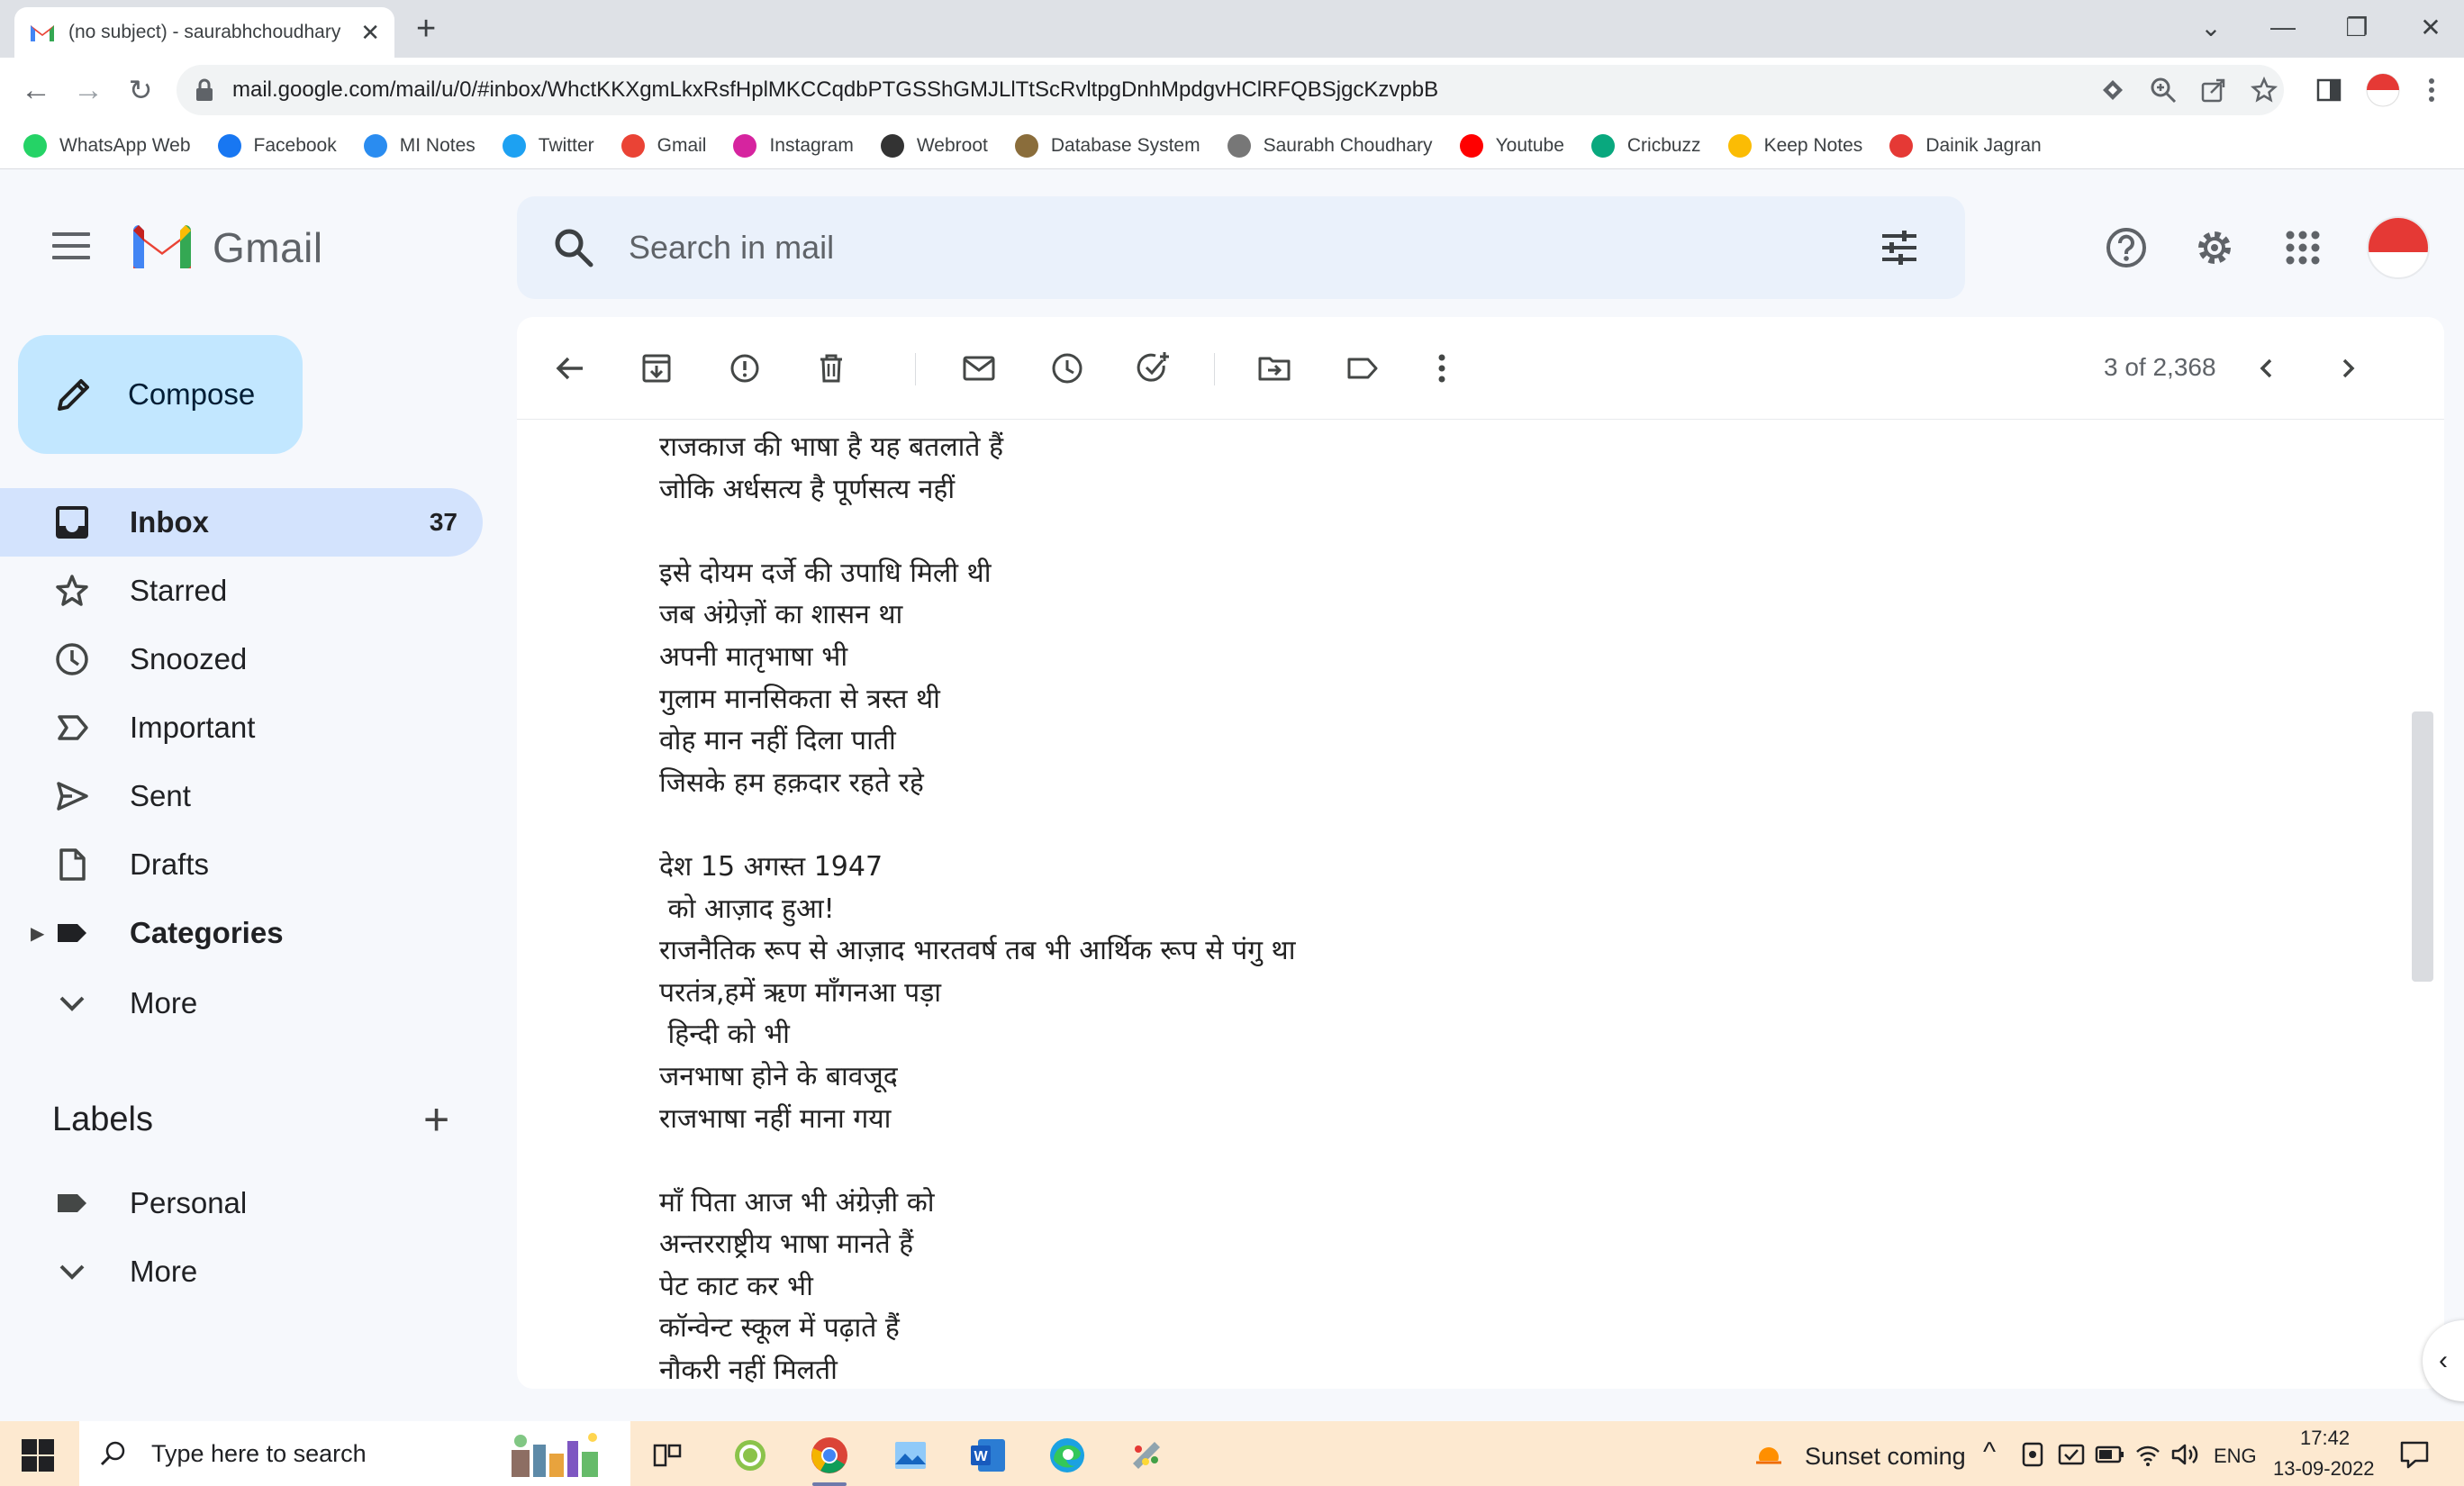 The height and width of the screenshot is (1486, 2464). I want to click on battery-icon, so click(2110, 1455).